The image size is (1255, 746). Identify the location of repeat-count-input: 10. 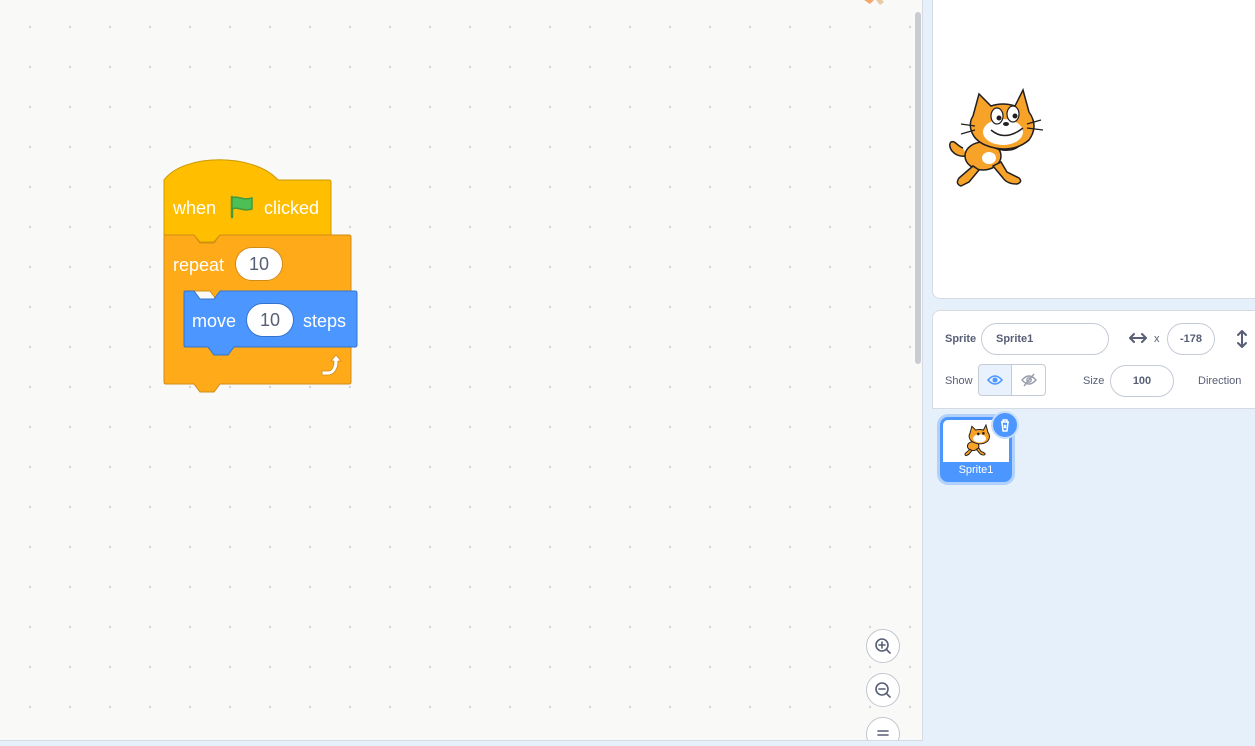
(259, 264).